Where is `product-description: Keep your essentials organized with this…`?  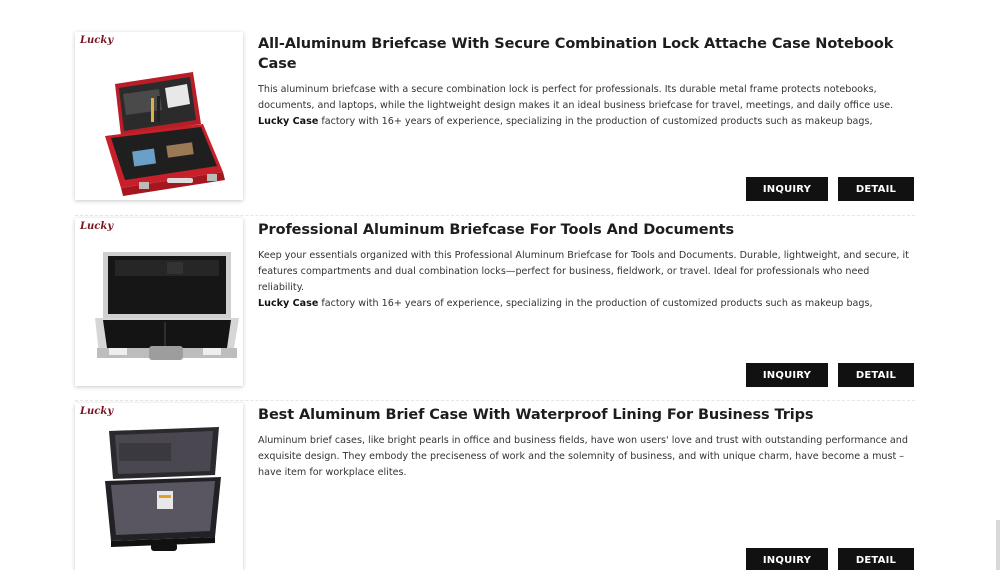 product-description: Keep your essentials organized with this… is located at coordinates (587, 280).